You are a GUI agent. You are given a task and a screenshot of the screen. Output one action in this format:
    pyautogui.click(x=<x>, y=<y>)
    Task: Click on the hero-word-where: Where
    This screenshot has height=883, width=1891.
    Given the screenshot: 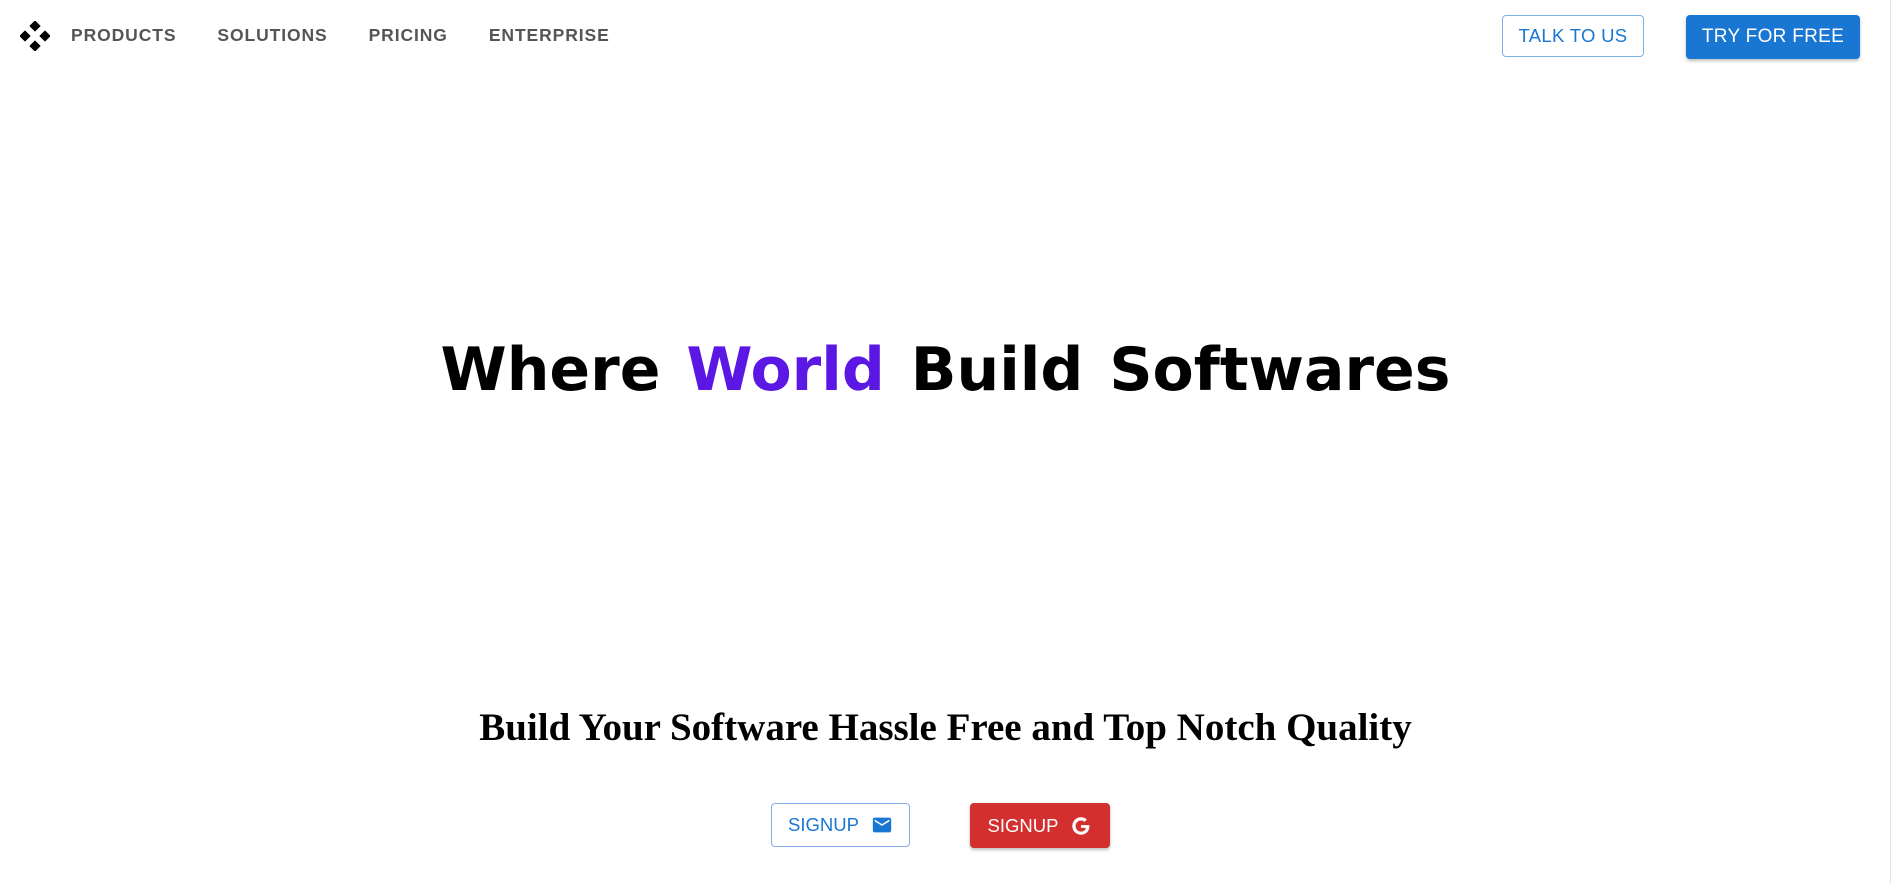 What is the action you would take?
    pyautogui.click(x=550, y=370)
    